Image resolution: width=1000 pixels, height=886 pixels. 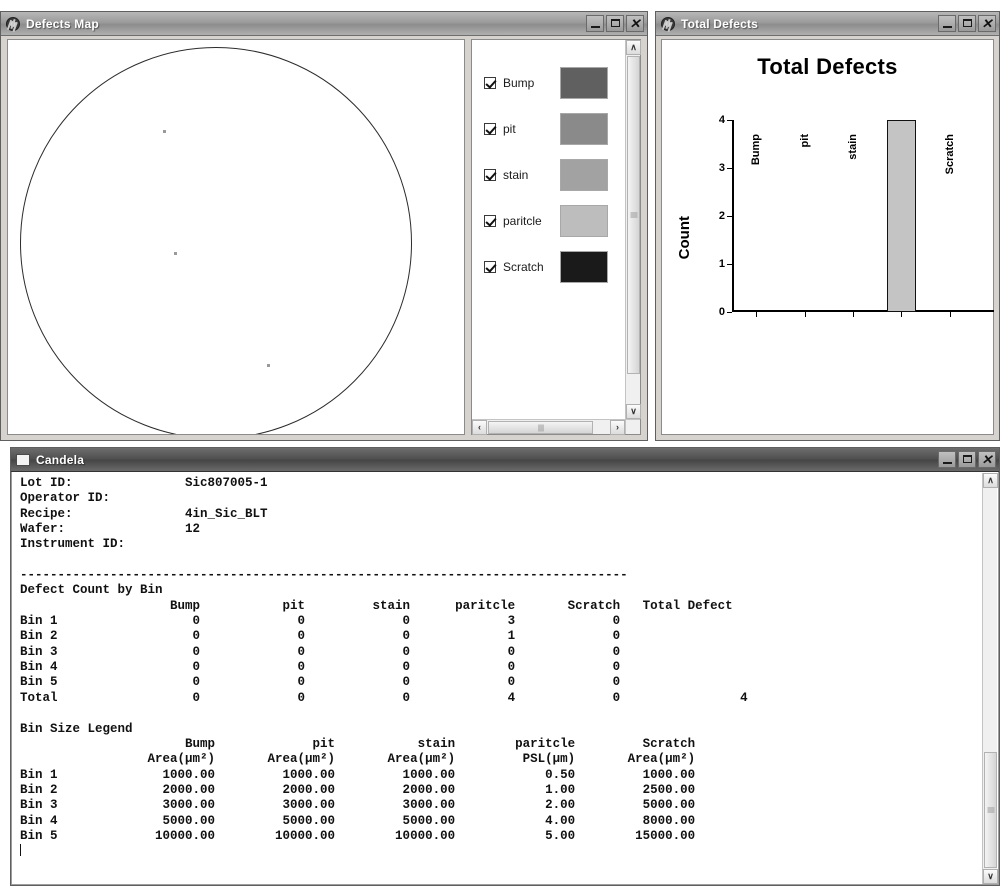 I want to click on text-caret, so click(x=20, y=850).